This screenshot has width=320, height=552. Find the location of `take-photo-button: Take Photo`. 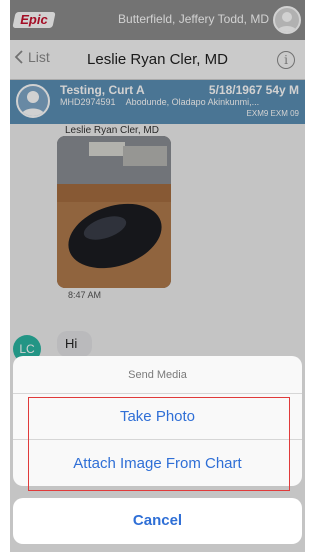

take-photo-button: Take Photo is located at coordinates (157, 417).